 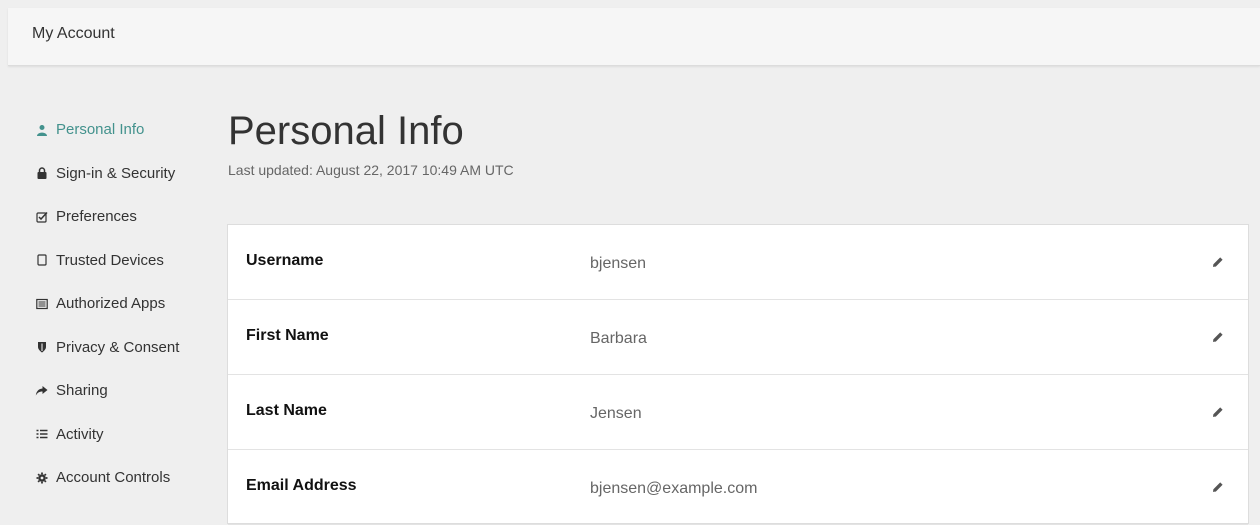 I want to click on page-title: Personal Info, so click(x=346, y=131).